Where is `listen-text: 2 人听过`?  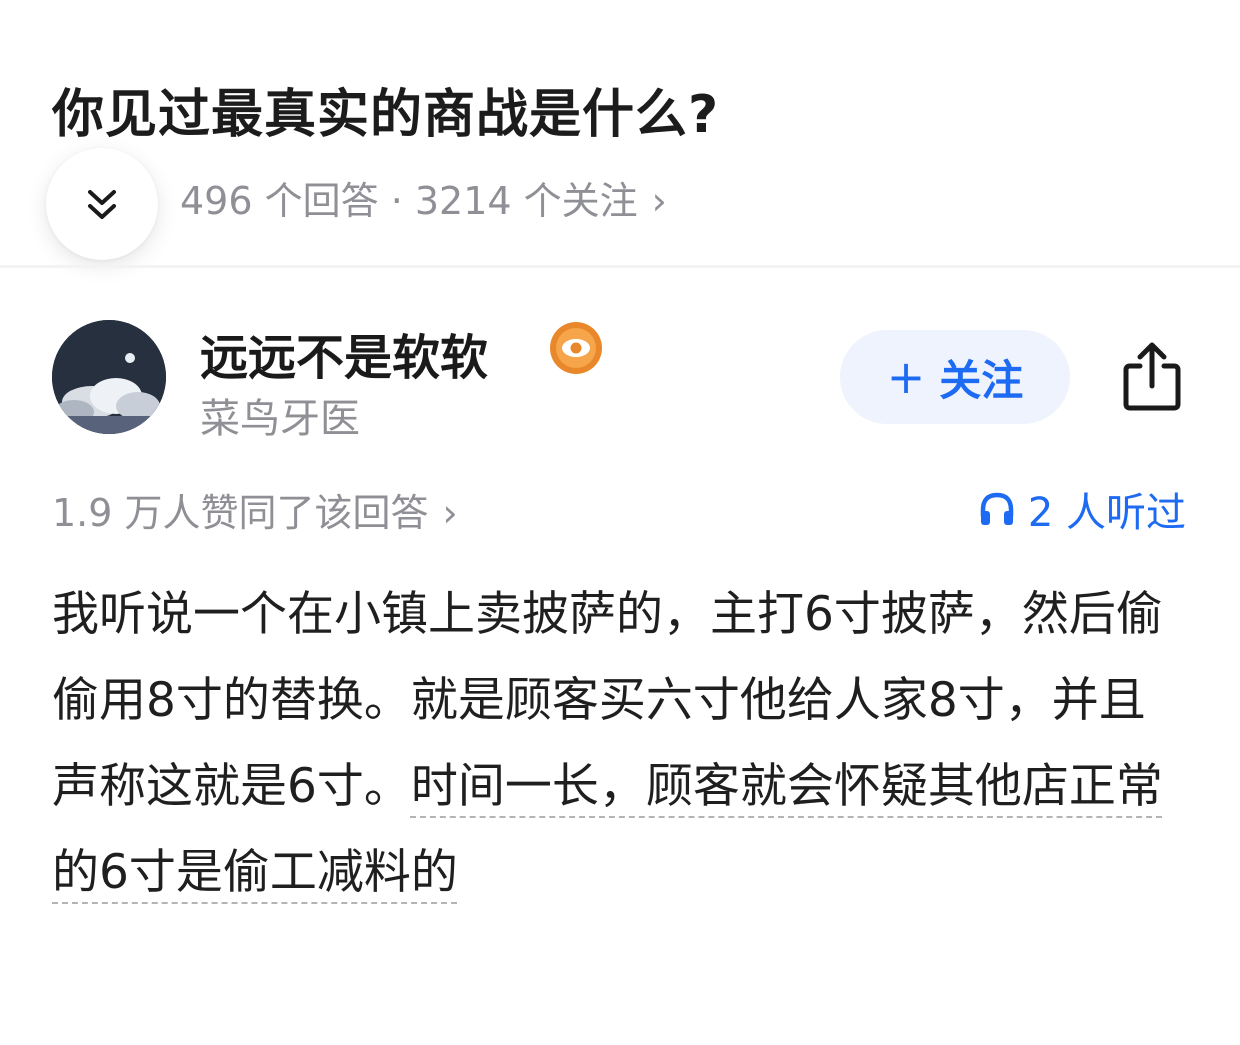
listen-text: 2 人听过 is located at coordinates (1106, 513).